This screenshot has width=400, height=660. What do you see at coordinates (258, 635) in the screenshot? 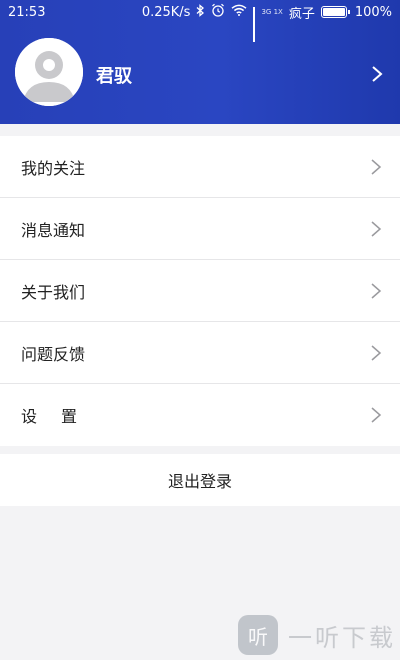
I see `watermark-logo-icon: 听` at bounding box center [258, 635].